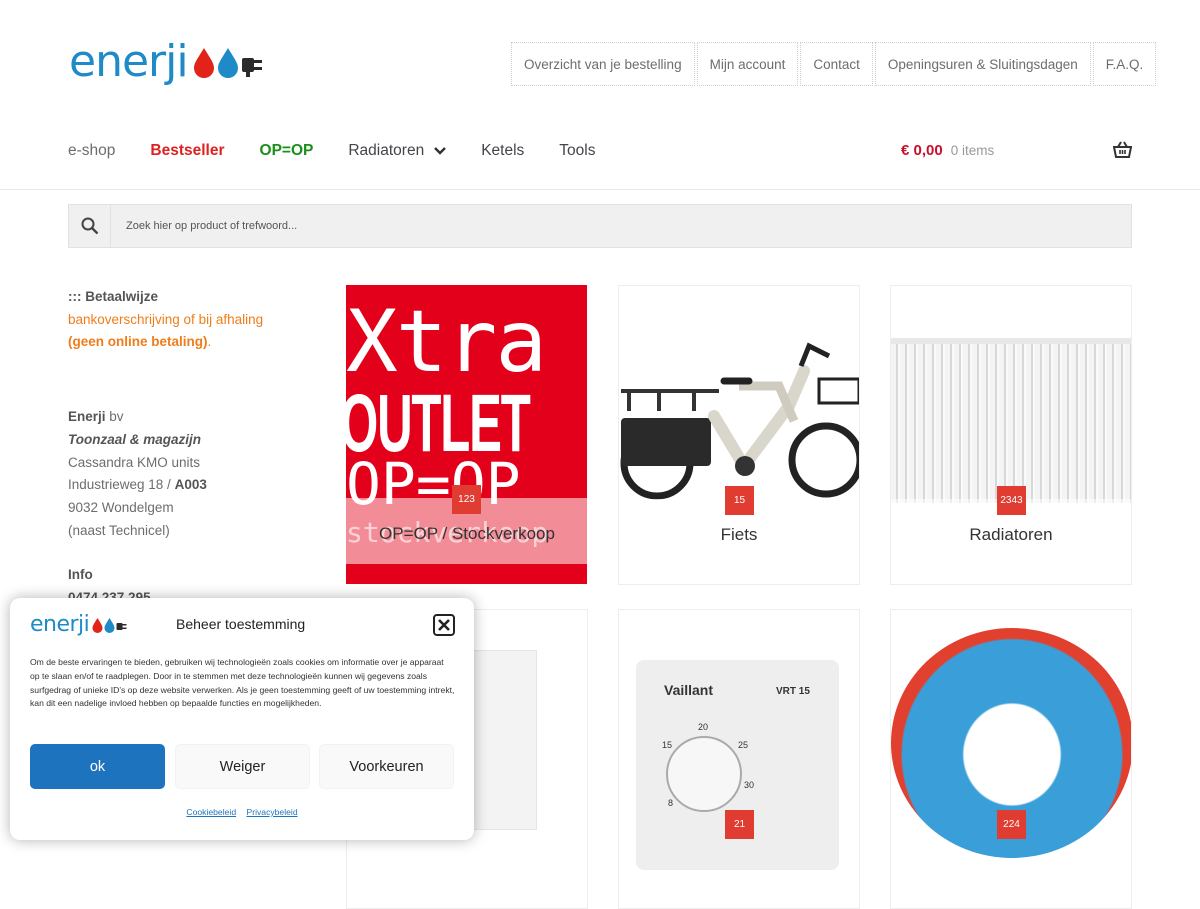 This screenshot has height=909, width=1200. What do you see at coordinates (739, 535) in the screenshot?
I see `category-title: Fiets` at bounding box center [739, 535].